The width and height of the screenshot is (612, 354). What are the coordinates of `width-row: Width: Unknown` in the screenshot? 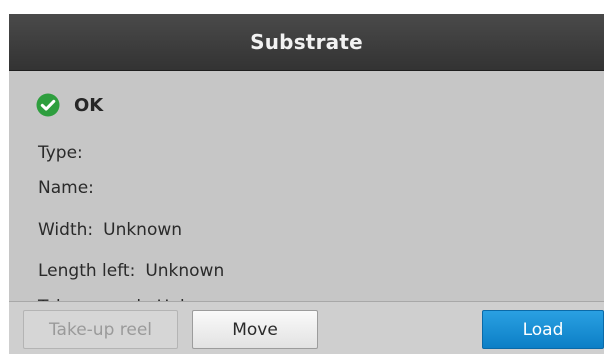 It's located at (110, 230).